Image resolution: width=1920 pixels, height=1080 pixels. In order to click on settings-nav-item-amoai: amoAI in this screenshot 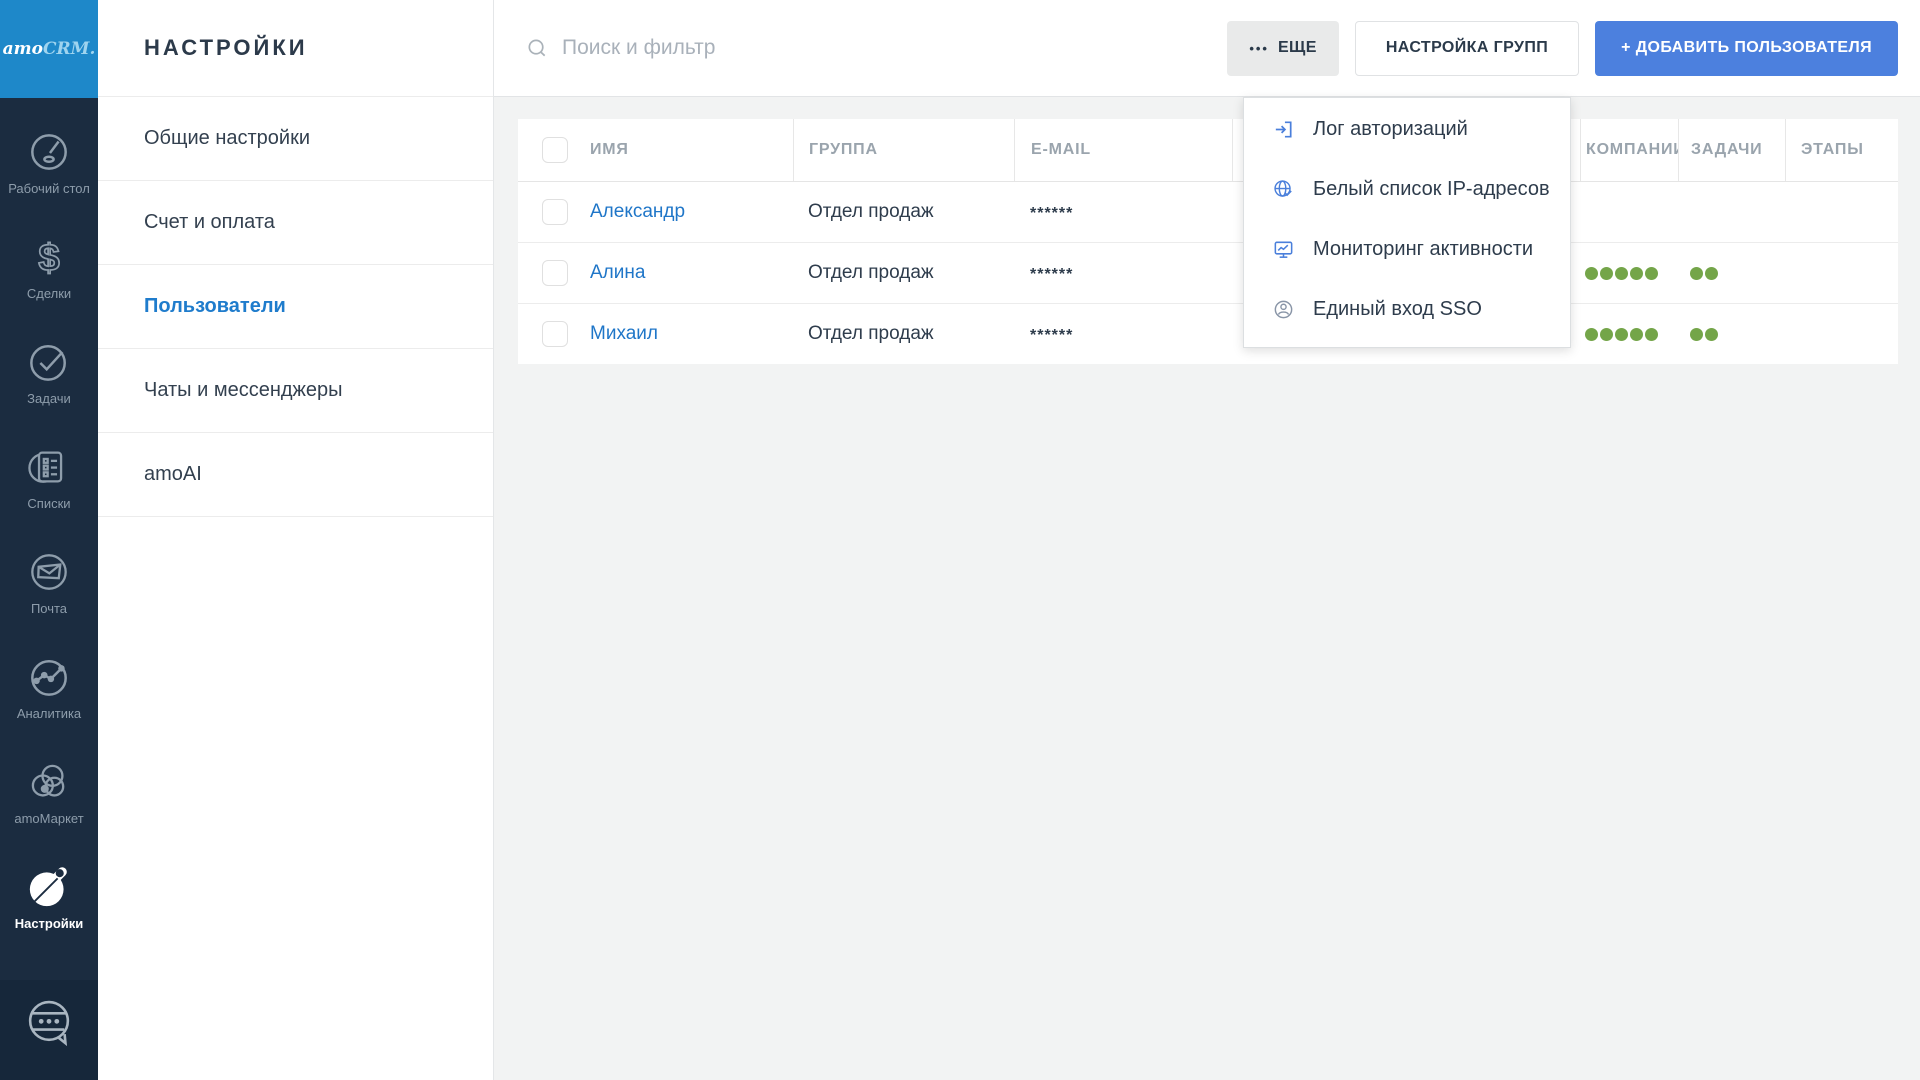, I will do `click(295, 475)`.